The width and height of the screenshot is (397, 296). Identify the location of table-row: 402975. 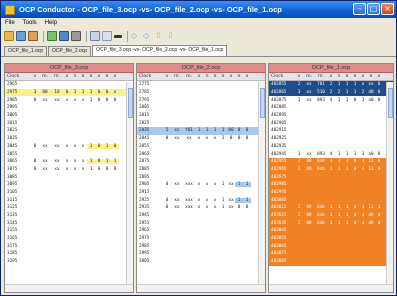
(331, 177).